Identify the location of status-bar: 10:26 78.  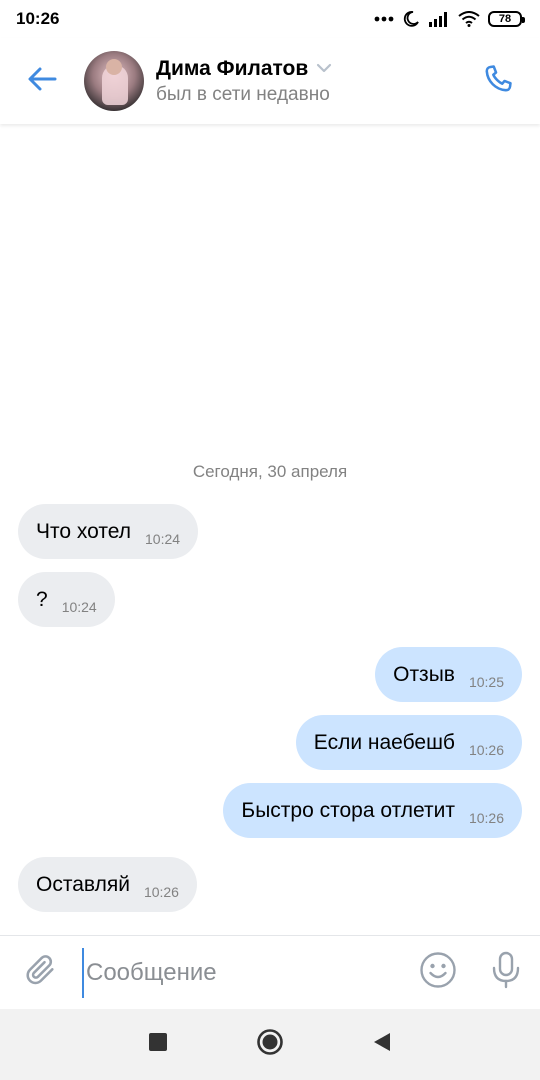
(270, 19).